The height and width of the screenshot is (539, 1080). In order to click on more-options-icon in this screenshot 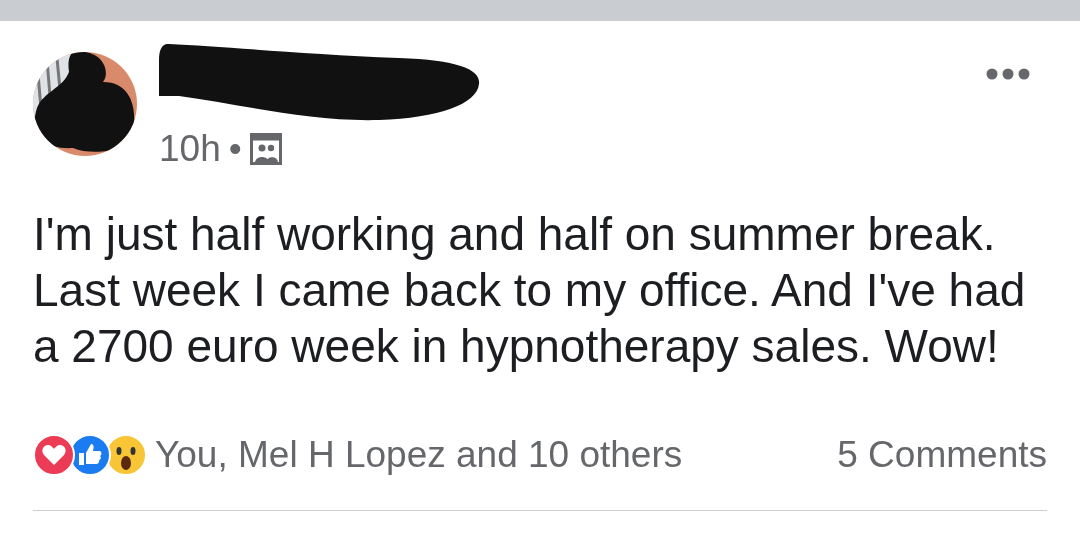, I will do `click(1008, 74)`.